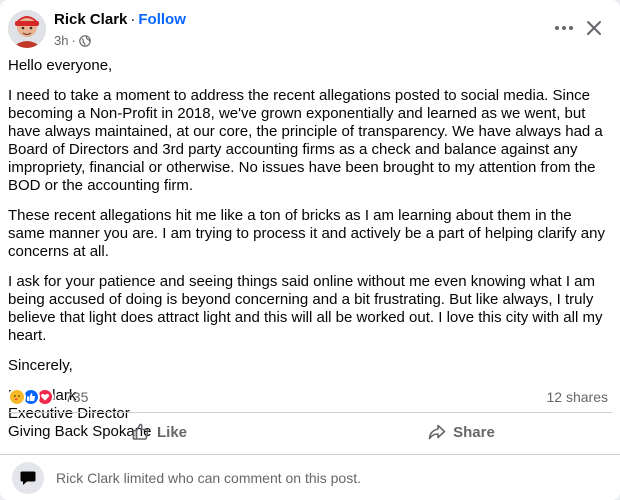 This screenshot has height=500, width=620. What do you see at coordinates (594, 28) in the screenshot?
I see `close-icon` at bounding box center [594, 28].